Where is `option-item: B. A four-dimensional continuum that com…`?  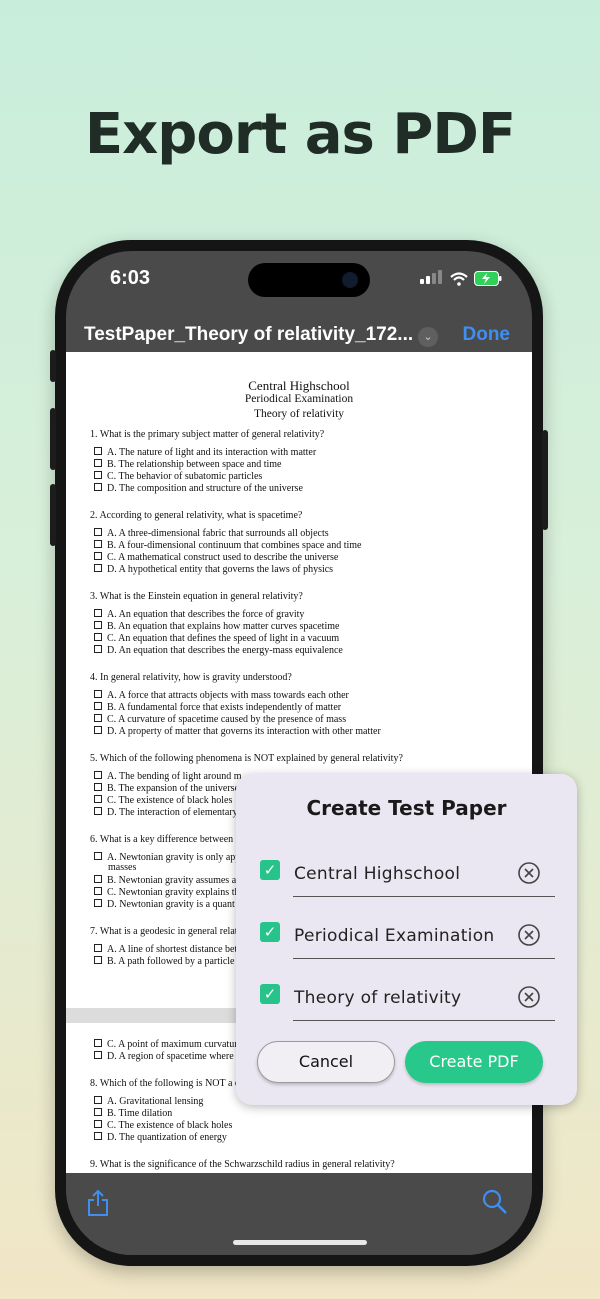
option-item: B. A four-dimensional continuum that com… is located at coordinates (227, 546).